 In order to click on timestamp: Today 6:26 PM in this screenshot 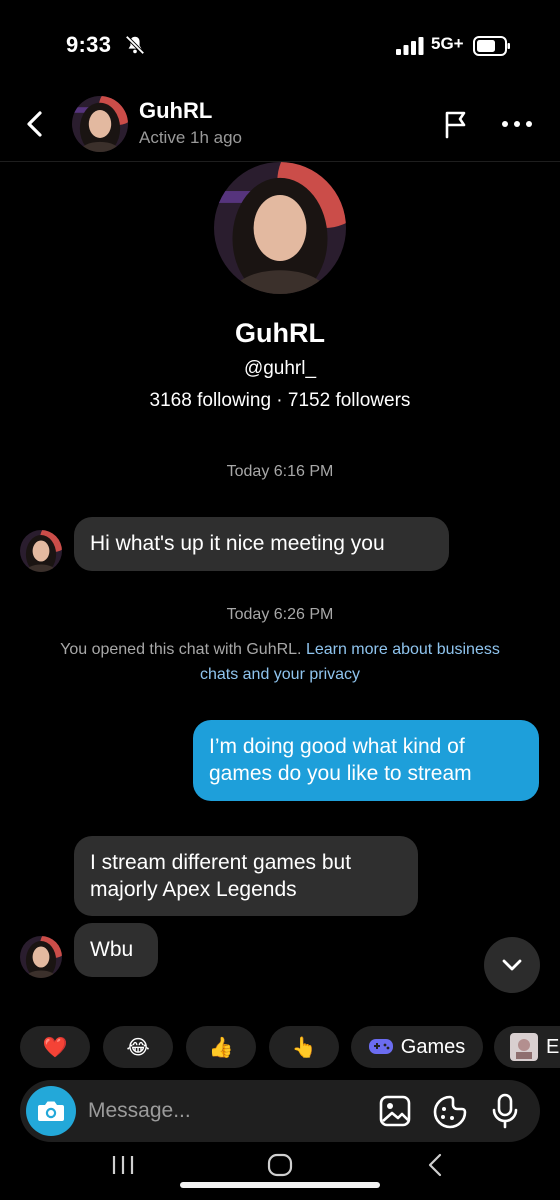, I will do `click(280, 614)`.